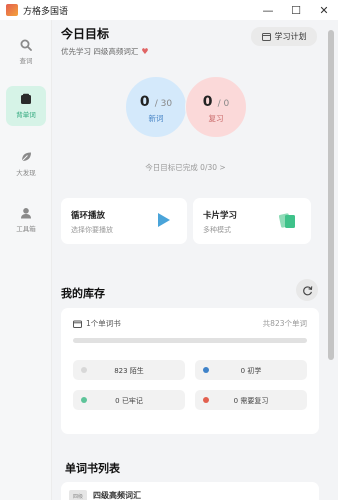  I want to click on search-icon, so click(26, 45).